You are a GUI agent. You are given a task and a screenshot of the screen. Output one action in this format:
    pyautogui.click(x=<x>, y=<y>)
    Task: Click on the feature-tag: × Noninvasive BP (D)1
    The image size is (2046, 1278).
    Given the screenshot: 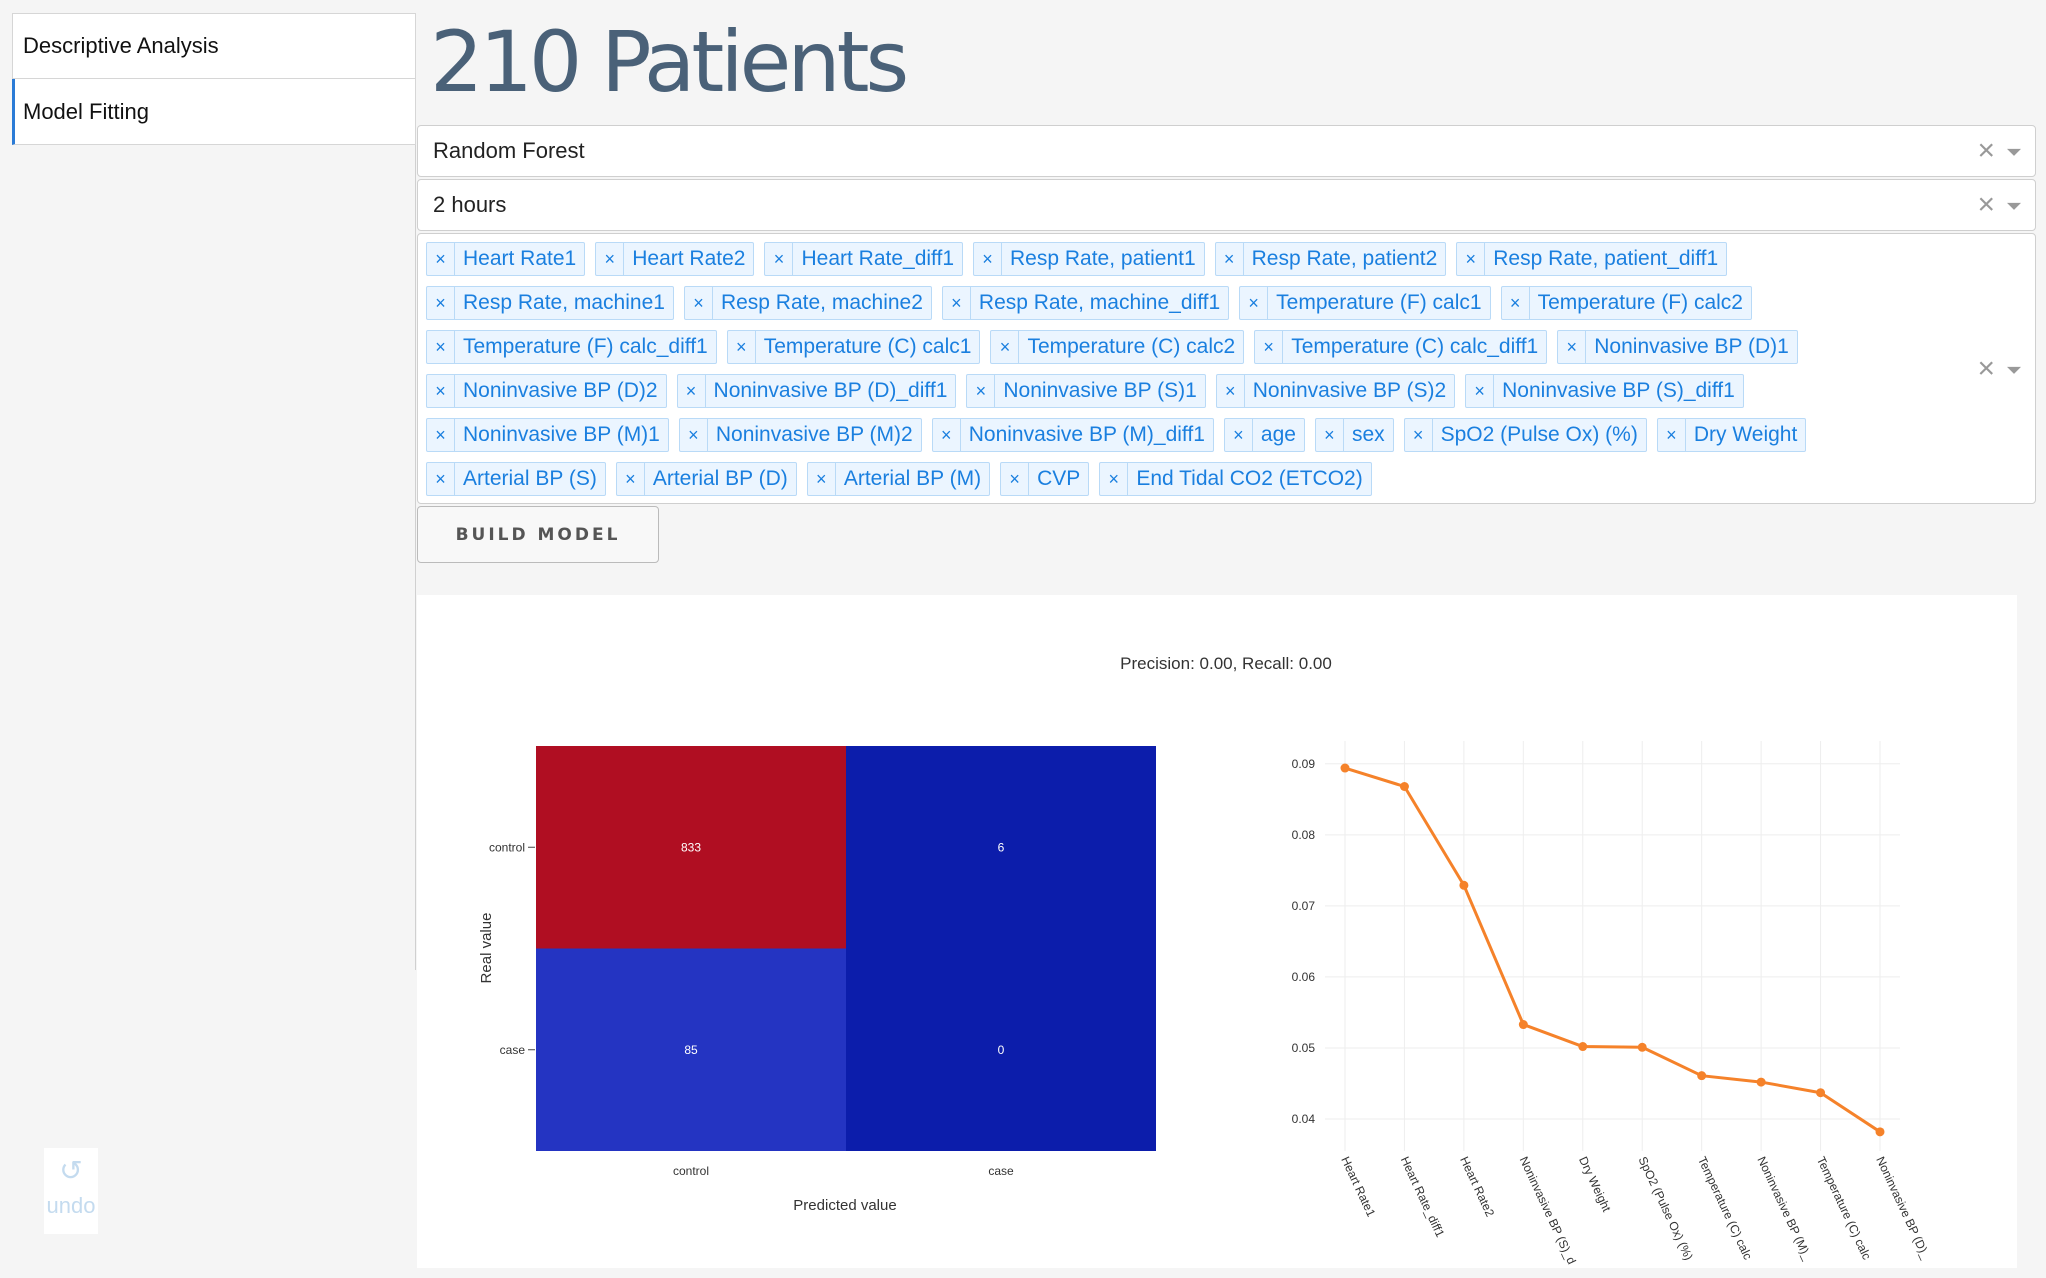 What is the action you would take?
    pyautogui.click(x=1677, y=347)
    